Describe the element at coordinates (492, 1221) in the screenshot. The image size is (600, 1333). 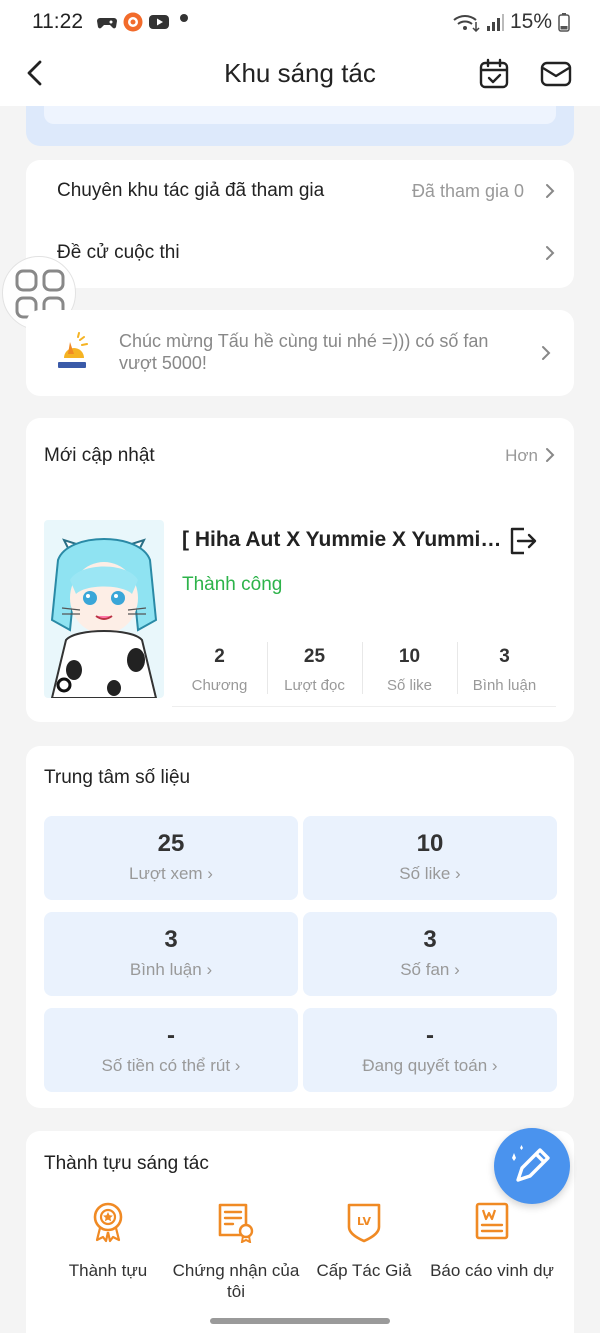
I see `honor-report-icon` at that location.